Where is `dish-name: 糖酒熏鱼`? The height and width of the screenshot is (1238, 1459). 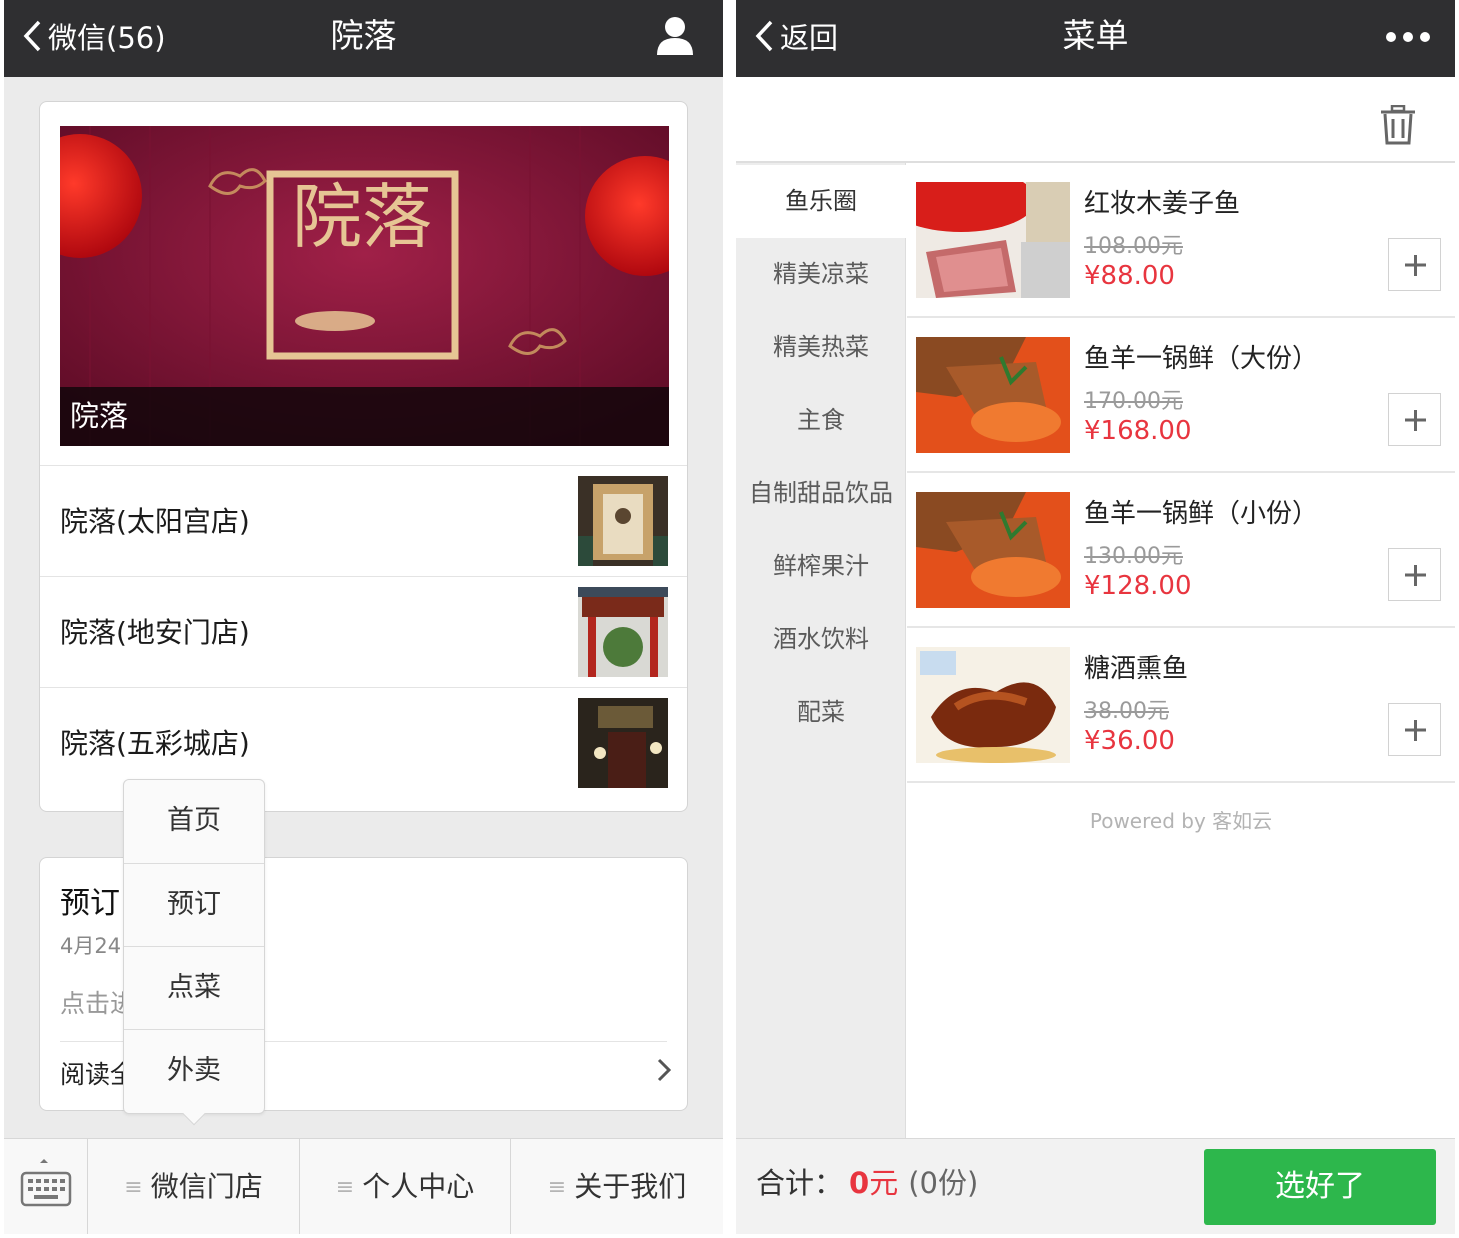 dish-name: 糖酒熏鱼 is located at coordinates (1136, 669).